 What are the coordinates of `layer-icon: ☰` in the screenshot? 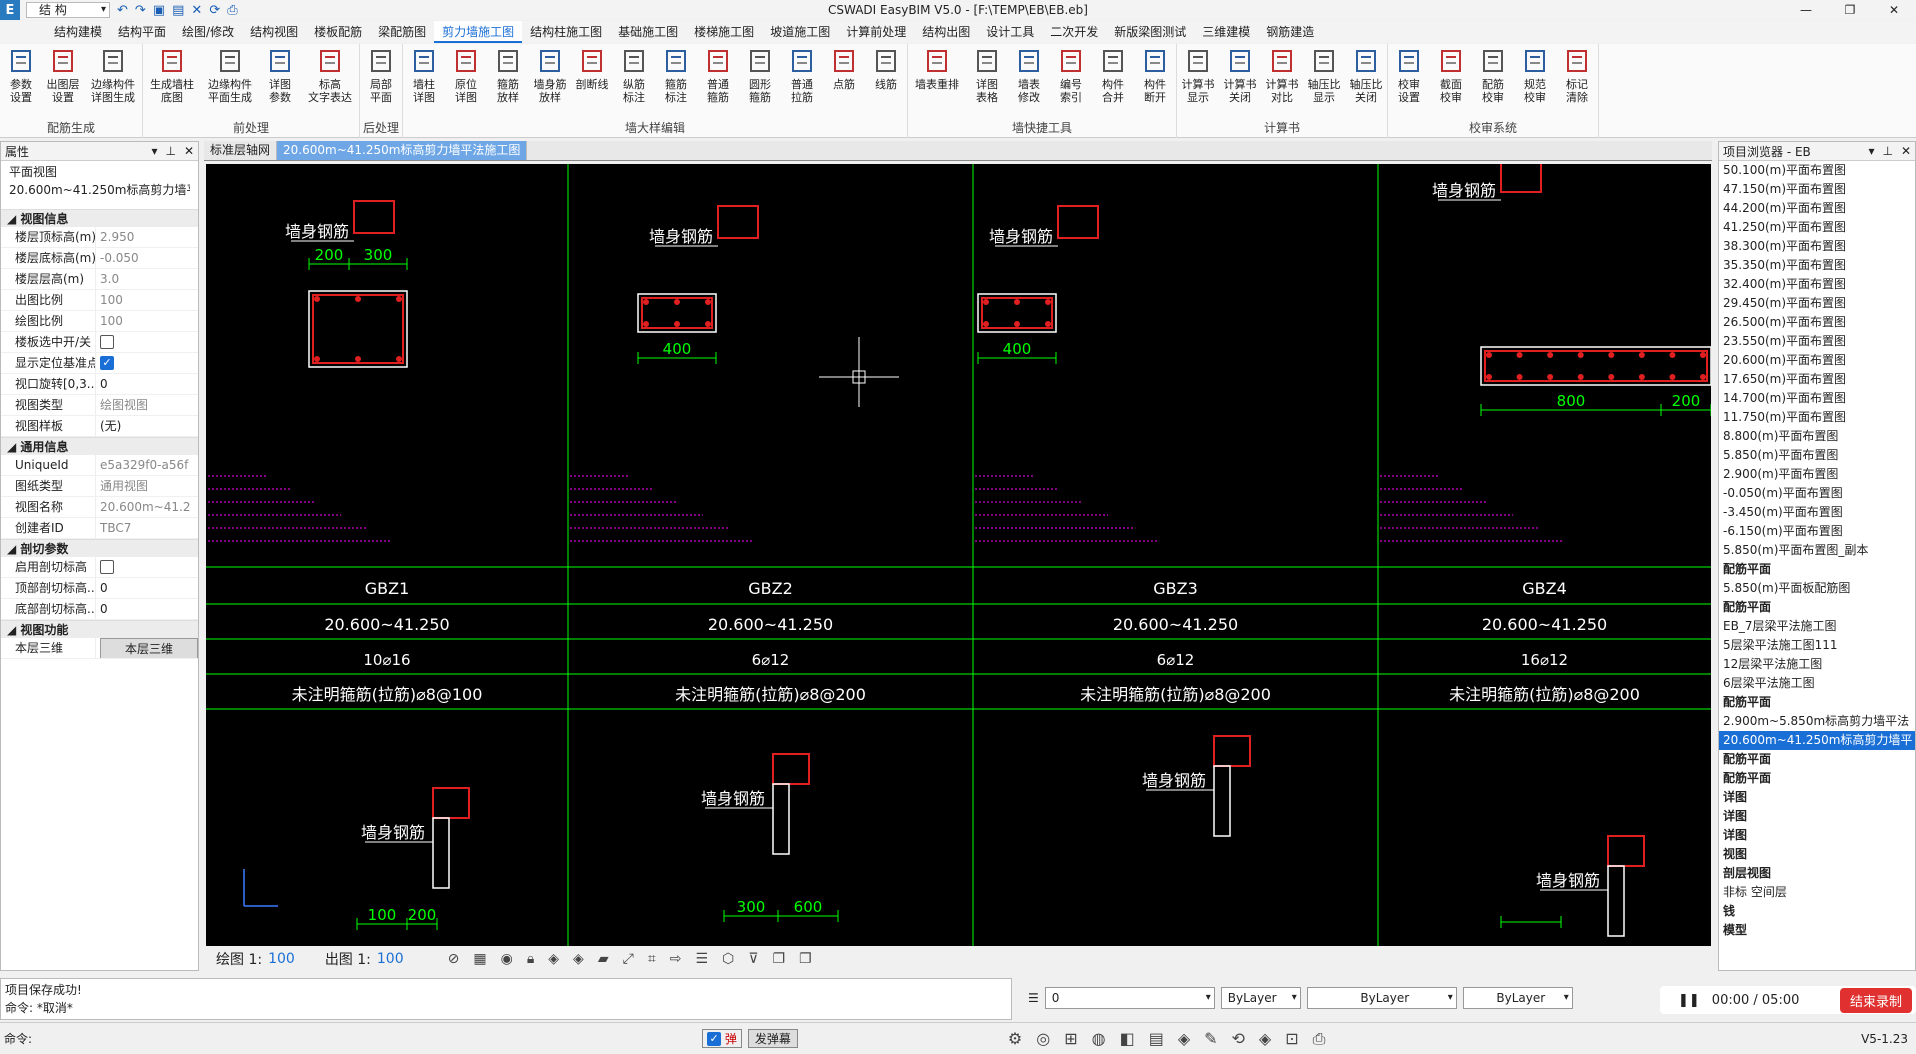 It's located at (1033, 998).